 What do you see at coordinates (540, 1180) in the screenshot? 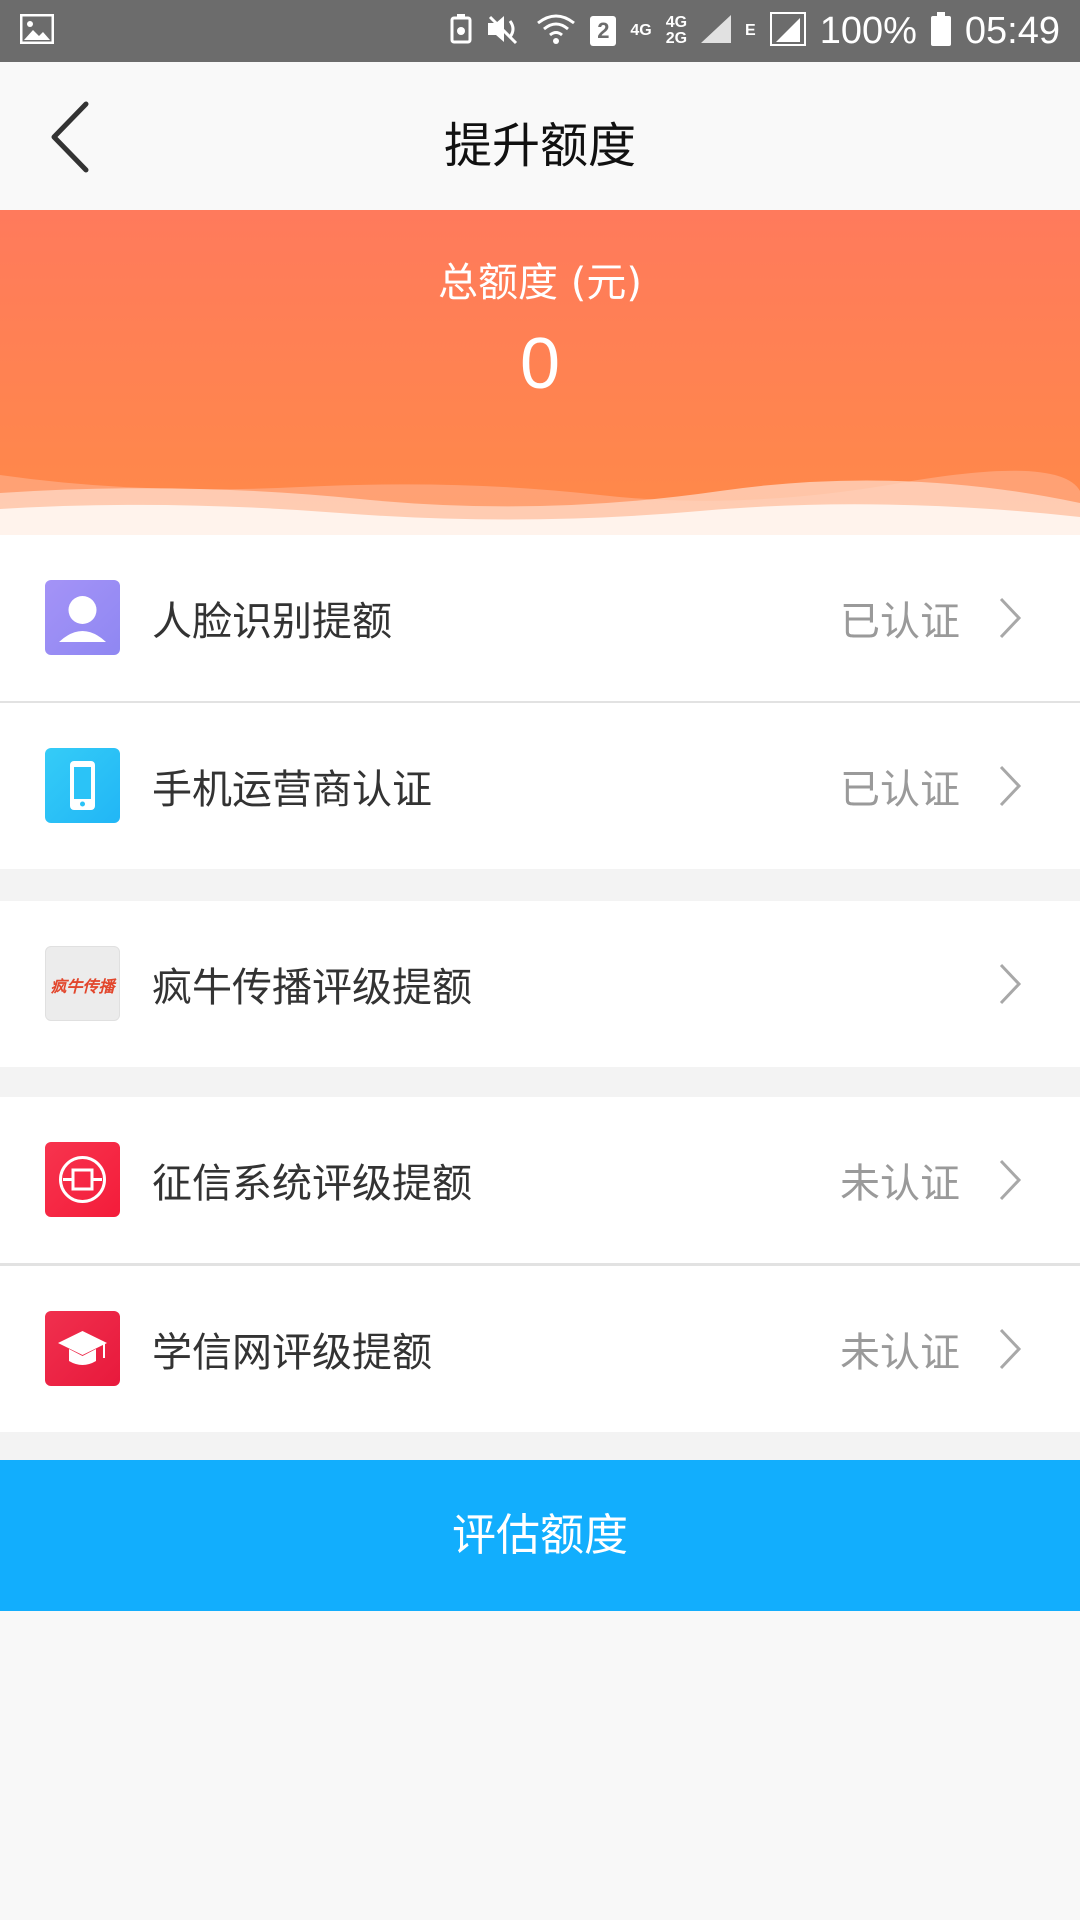
I see `list-item-credit-system: 征信系统评级提额 未认证` at bounding box center [540, 1180].